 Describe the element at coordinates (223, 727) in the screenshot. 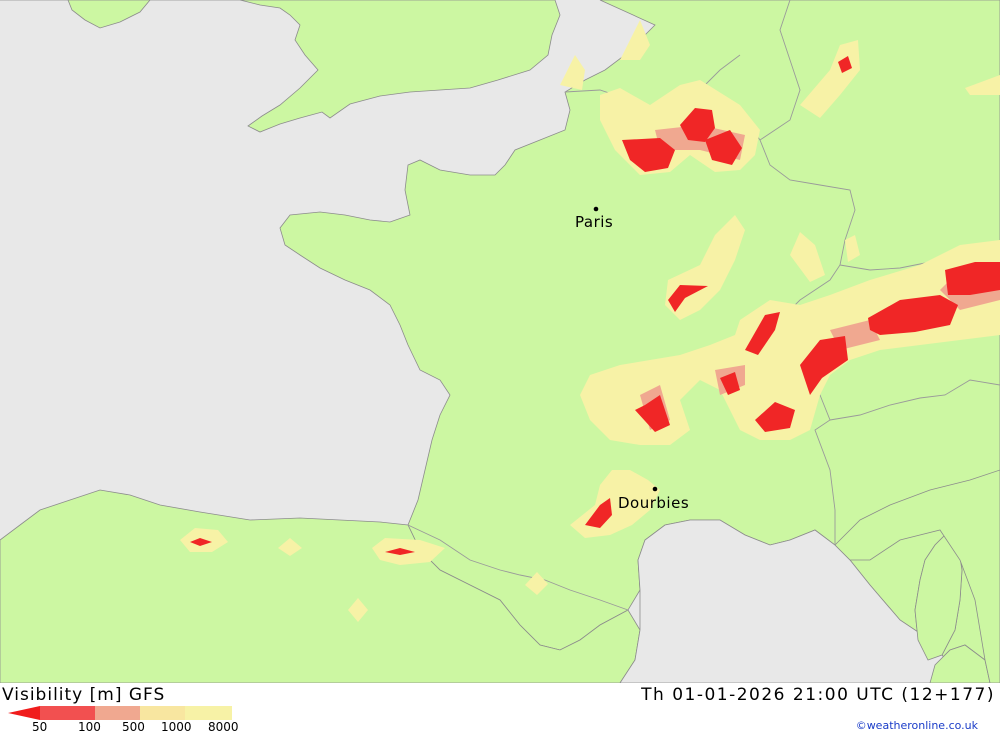

I see `legend-tick-8000: 8000` at that location.